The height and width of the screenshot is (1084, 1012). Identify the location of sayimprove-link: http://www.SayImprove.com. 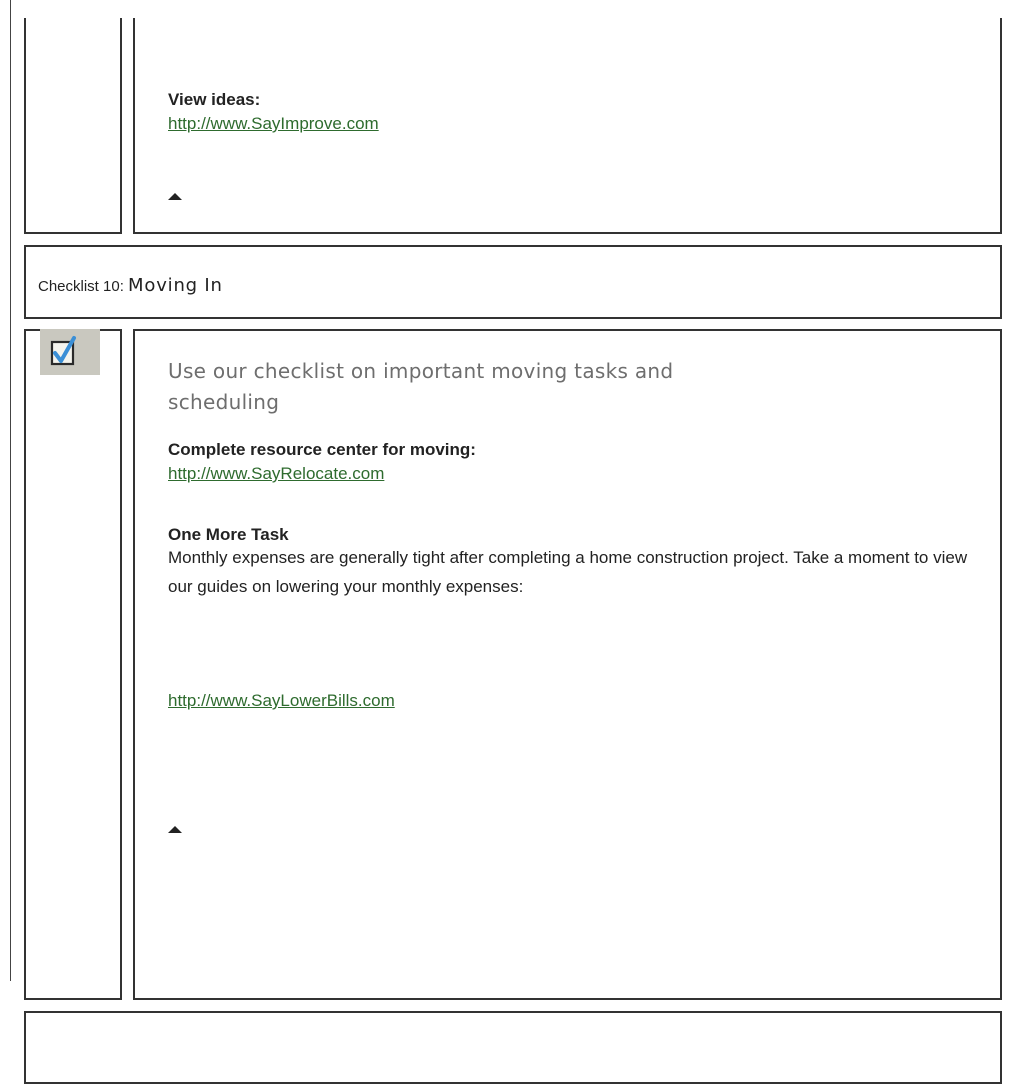
(273, 124).